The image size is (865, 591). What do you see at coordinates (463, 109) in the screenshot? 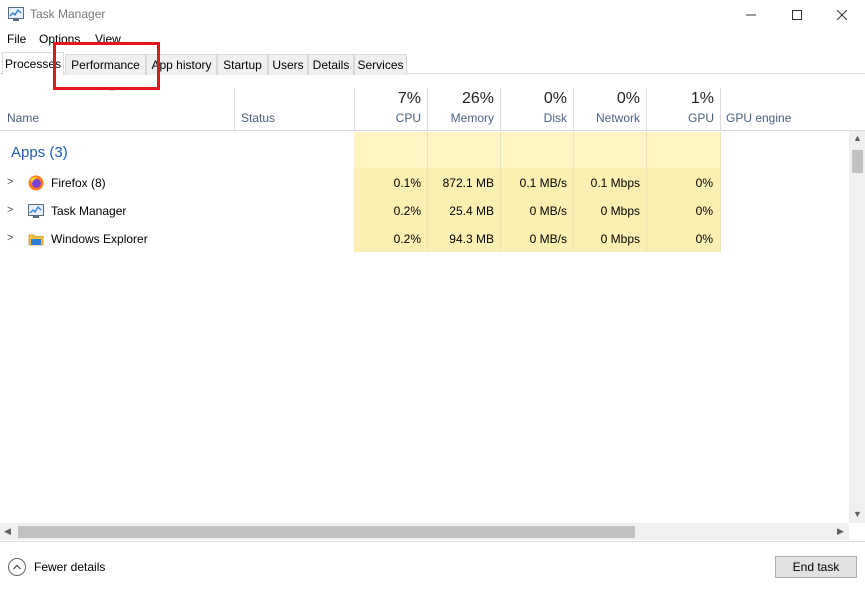
I see `header-memory: 26% Memory` at bounding box center [463, 109].